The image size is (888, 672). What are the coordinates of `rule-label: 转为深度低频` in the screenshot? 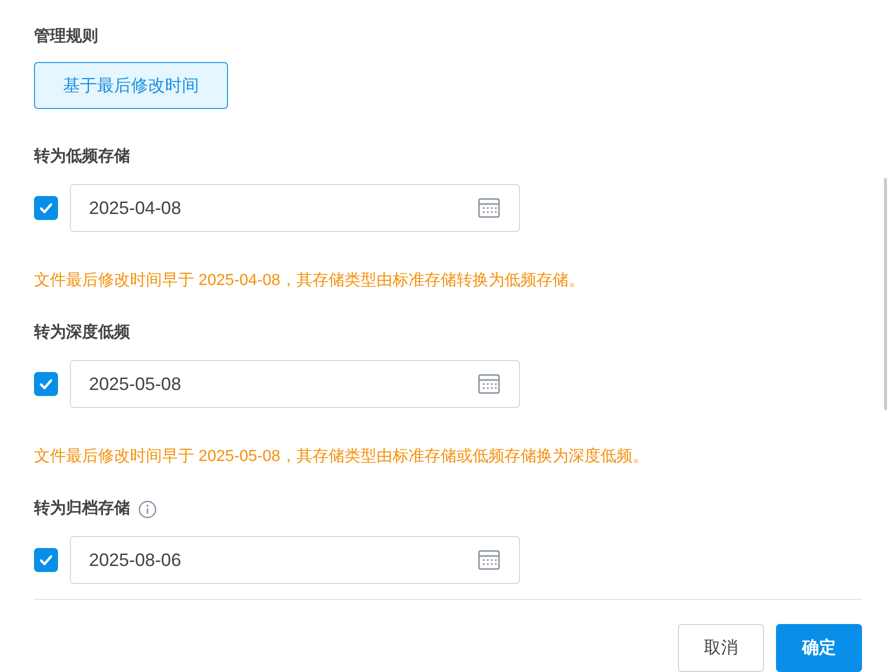 It's located at (82, 332).